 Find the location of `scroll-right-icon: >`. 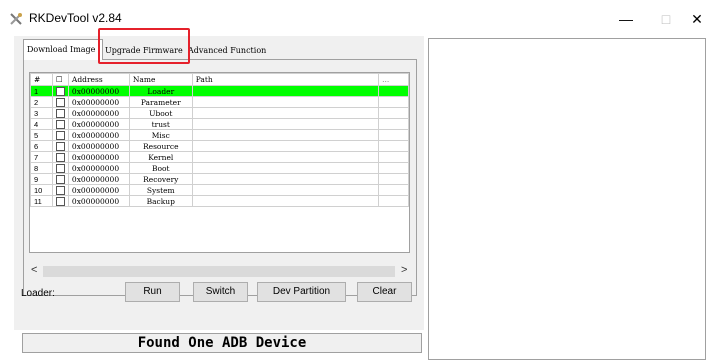

scroll-right-icon: > is located at coordinates (404, 270).